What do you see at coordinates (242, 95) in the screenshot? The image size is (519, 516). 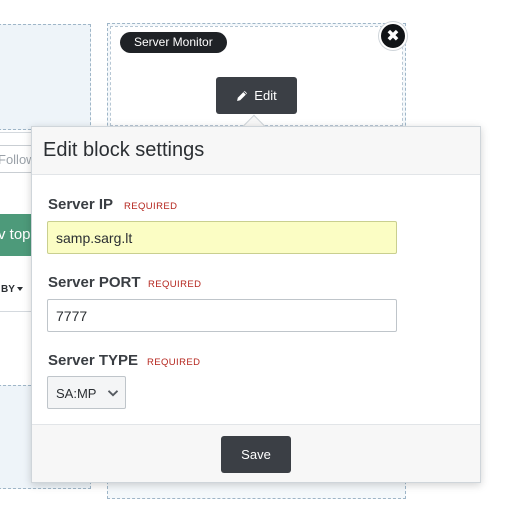 I see `pencil-icon` at bounding box center [242, 95].